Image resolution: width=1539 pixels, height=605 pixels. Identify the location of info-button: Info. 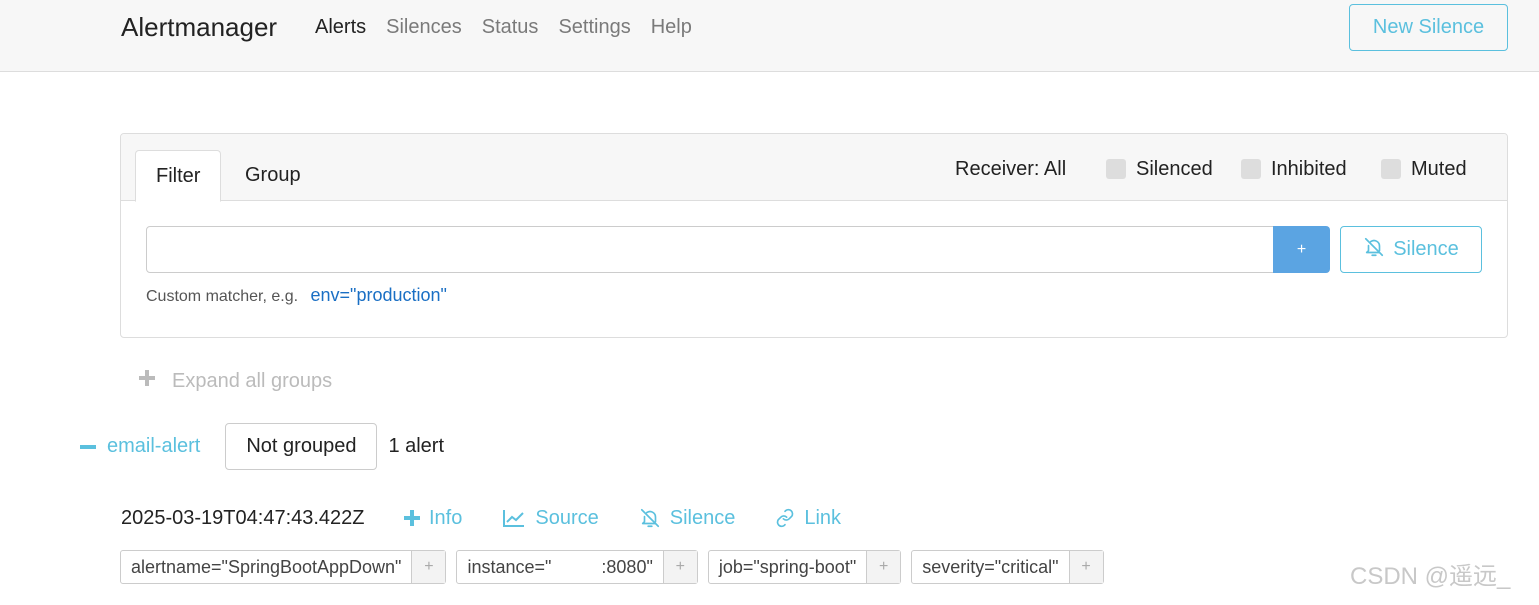
(433, 518).